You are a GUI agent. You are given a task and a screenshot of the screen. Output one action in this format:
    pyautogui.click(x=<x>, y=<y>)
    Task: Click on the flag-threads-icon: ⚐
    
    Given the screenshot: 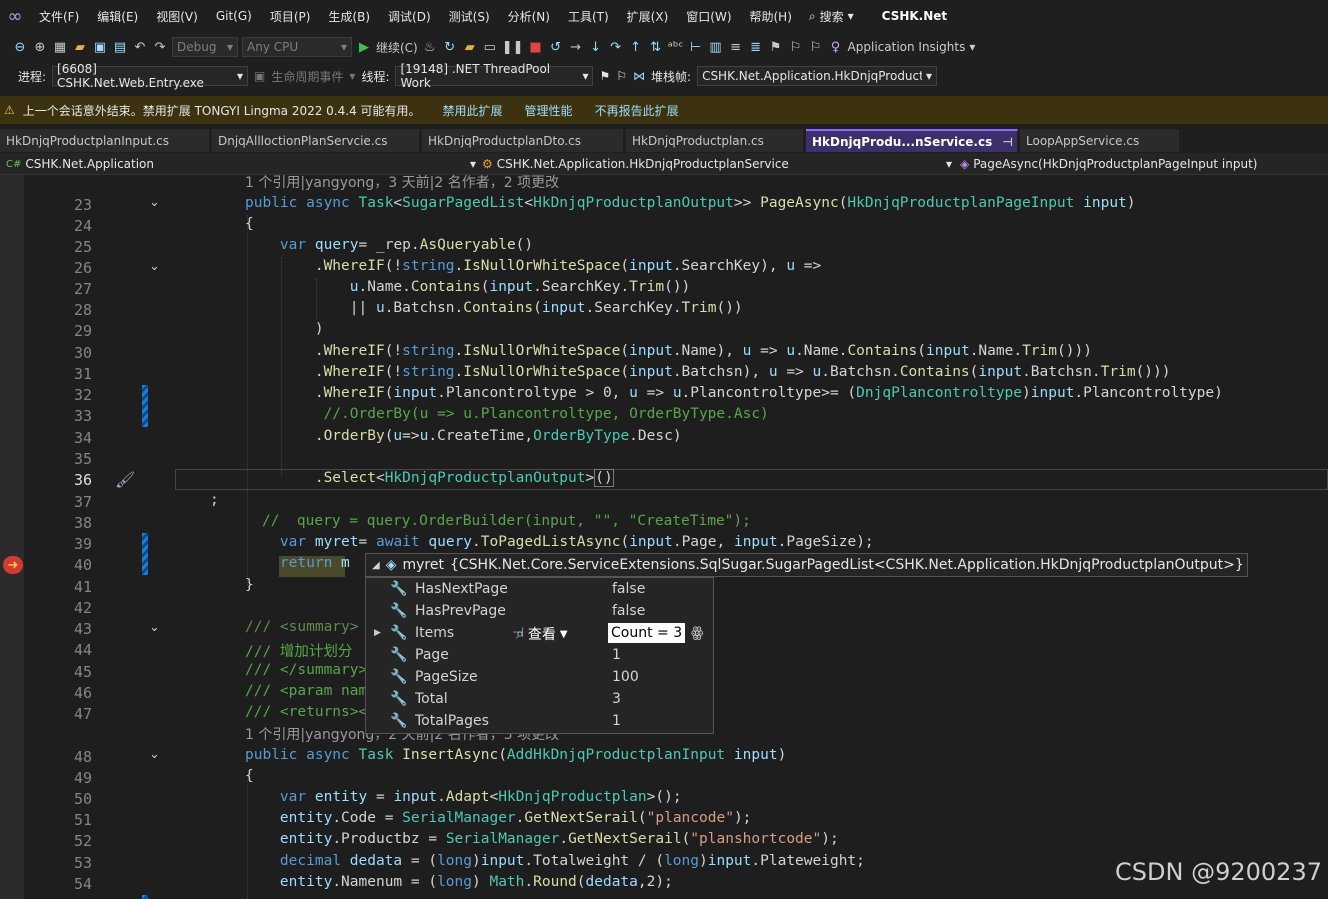 What is the action you would take?
    pyautogui.click(x=621, y=76)
    